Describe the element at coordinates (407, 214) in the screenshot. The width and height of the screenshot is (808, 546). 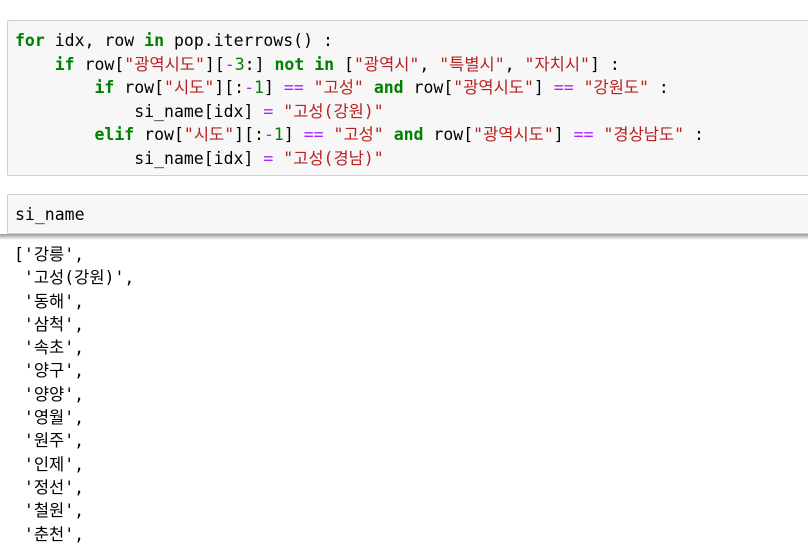
I see `code-cell-2: si_name` at that location.